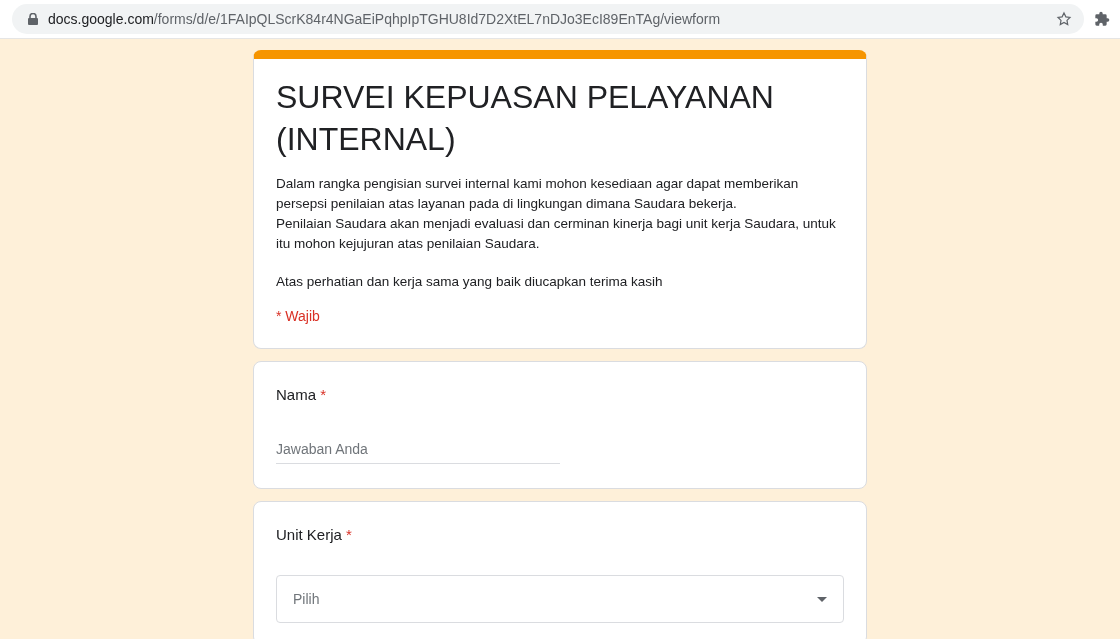 The height and width of the screenshot is (639, 1120). I want to click on dropdown-field: Pilih, so click(560, 599).